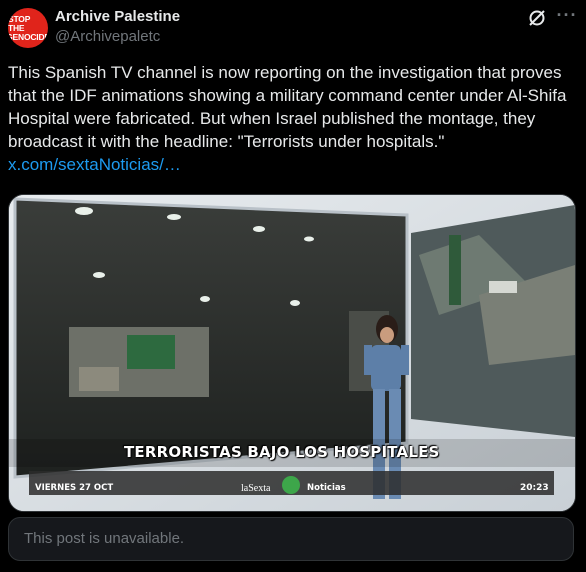  Describe the element at coordinates (104, 538) in the screenshot. I see `quoted-post-text: This post is unavailable.` at that location.